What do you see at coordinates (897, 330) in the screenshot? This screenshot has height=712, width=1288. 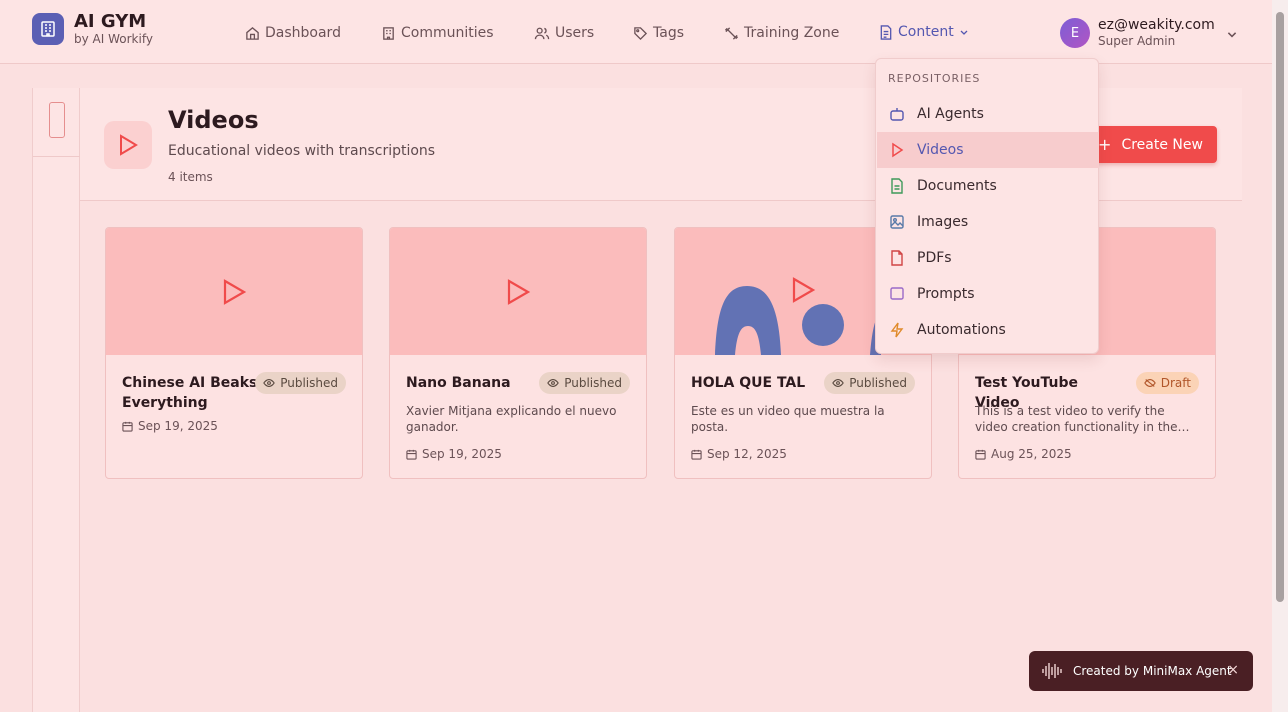 I see `lightning-icon` at bounding box center [897, 330].